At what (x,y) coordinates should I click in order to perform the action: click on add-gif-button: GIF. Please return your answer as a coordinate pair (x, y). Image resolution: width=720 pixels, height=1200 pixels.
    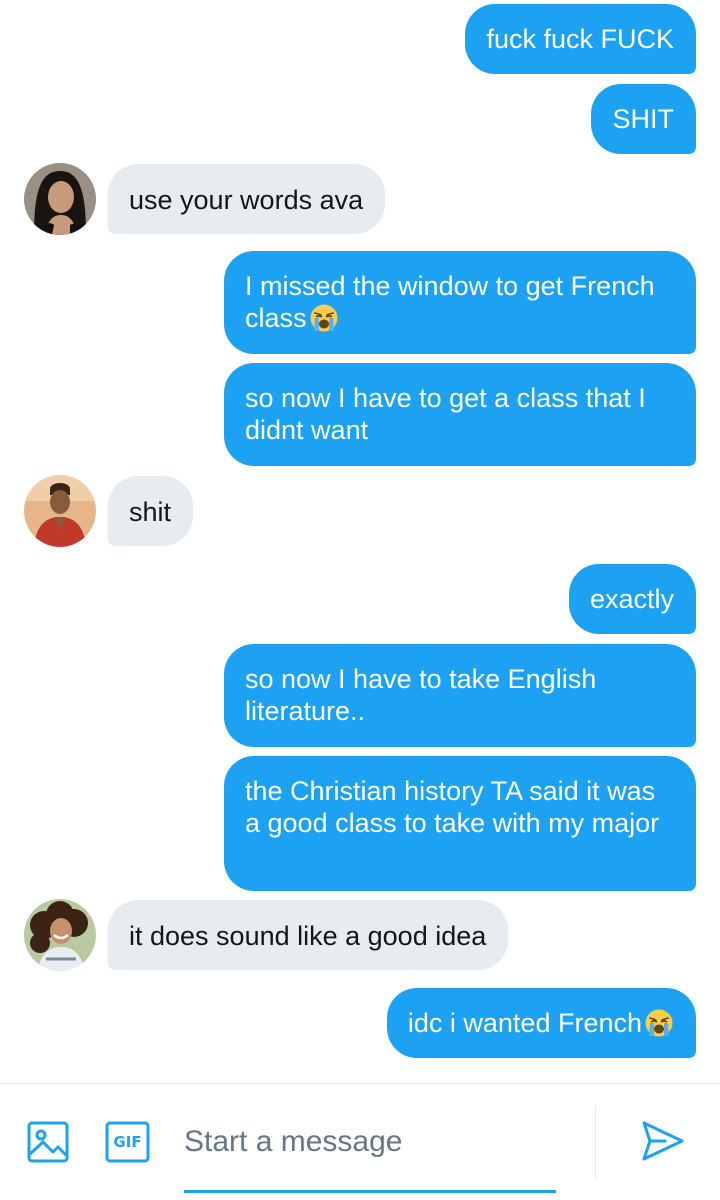
    Looking at the image, I should click on (127, 1142).